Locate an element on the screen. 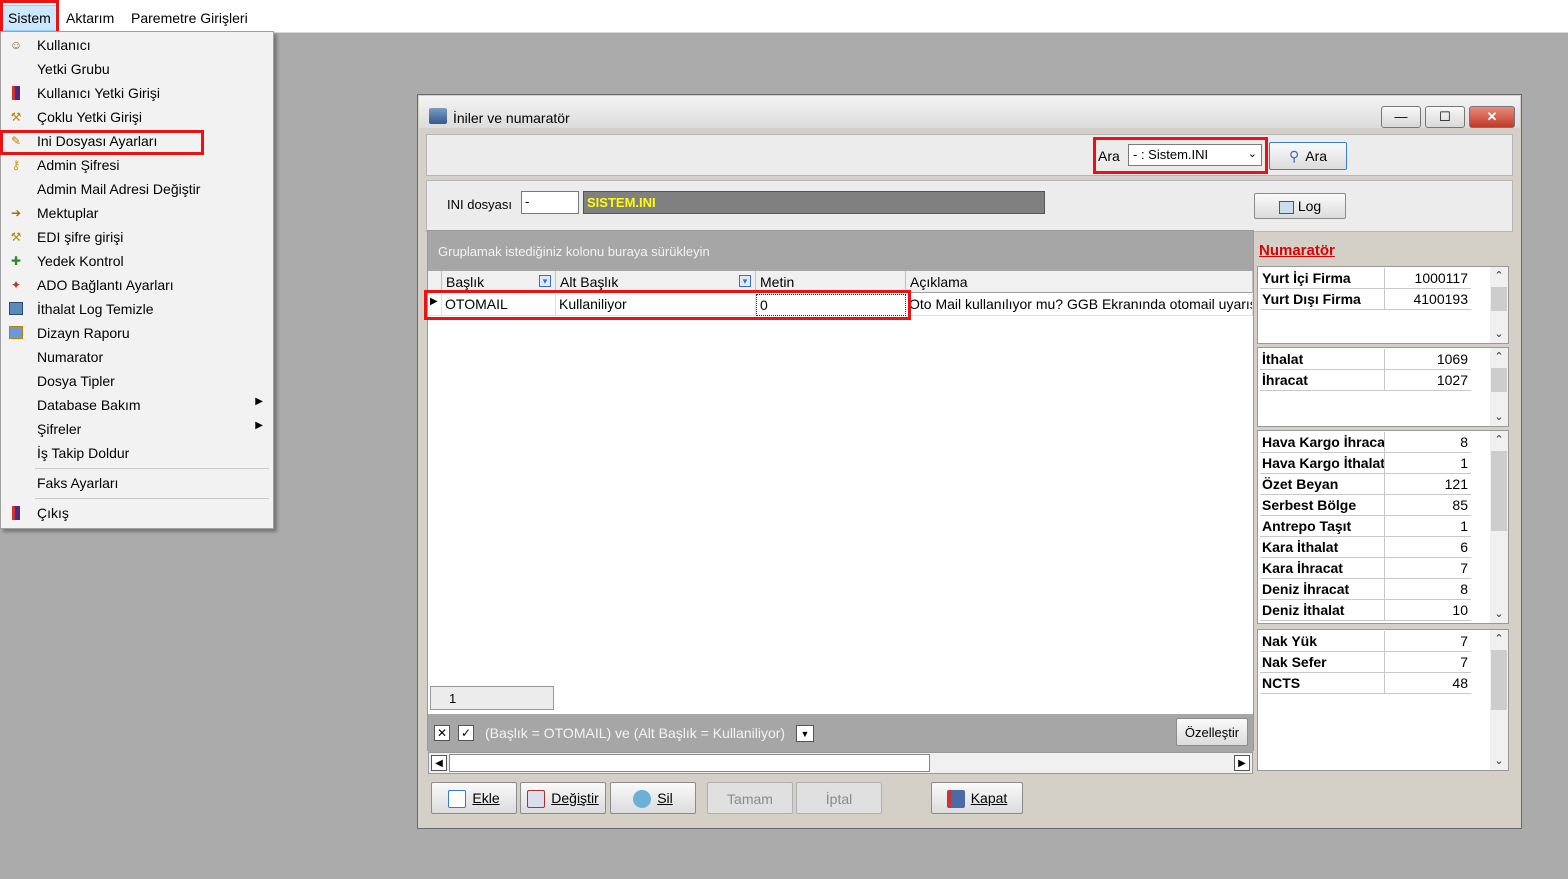 This screenshot has height=879, width=1568. numarator-row: Kara İthalat 6 is located at coordinates (1365, 547).